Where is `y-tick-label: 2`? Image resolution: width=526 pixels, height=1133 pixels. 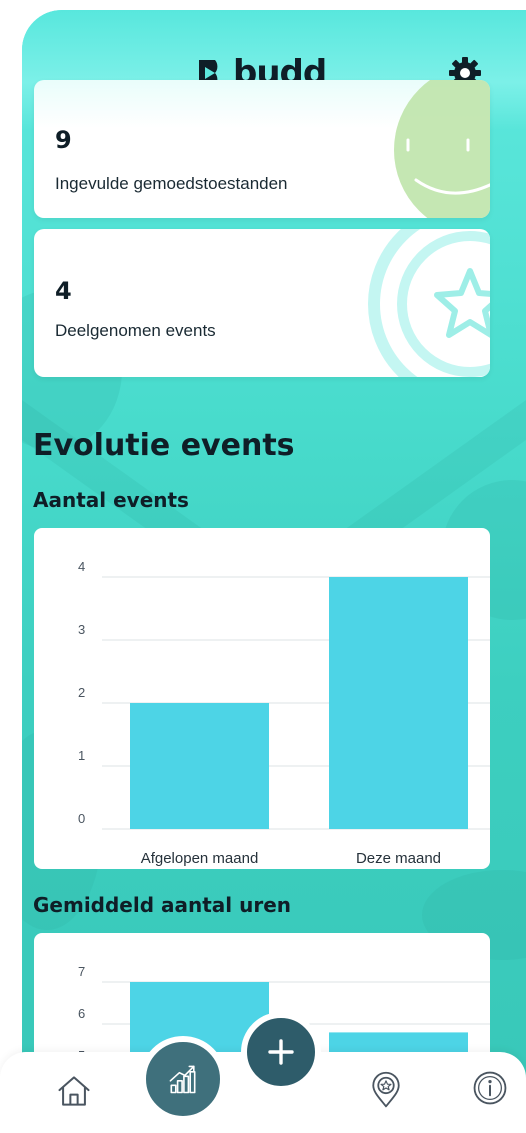
y-tick-label: 2 is located at coordinates (81, 692).